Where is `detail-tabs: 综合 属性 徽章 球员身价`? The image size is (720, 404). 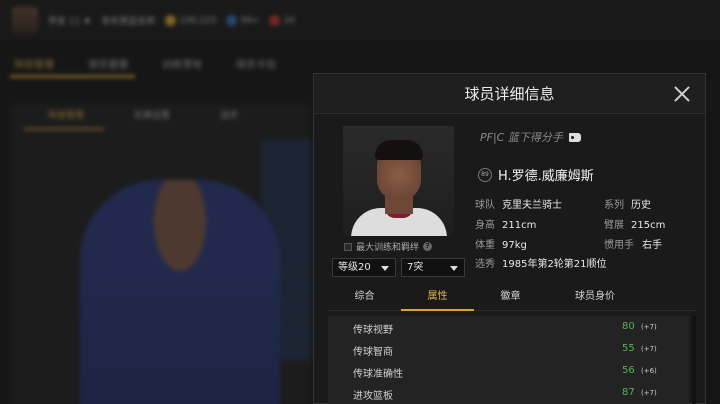
detail-tabs: 综合 属性 徽章 球员身价 is located at coordinates (512, 297).